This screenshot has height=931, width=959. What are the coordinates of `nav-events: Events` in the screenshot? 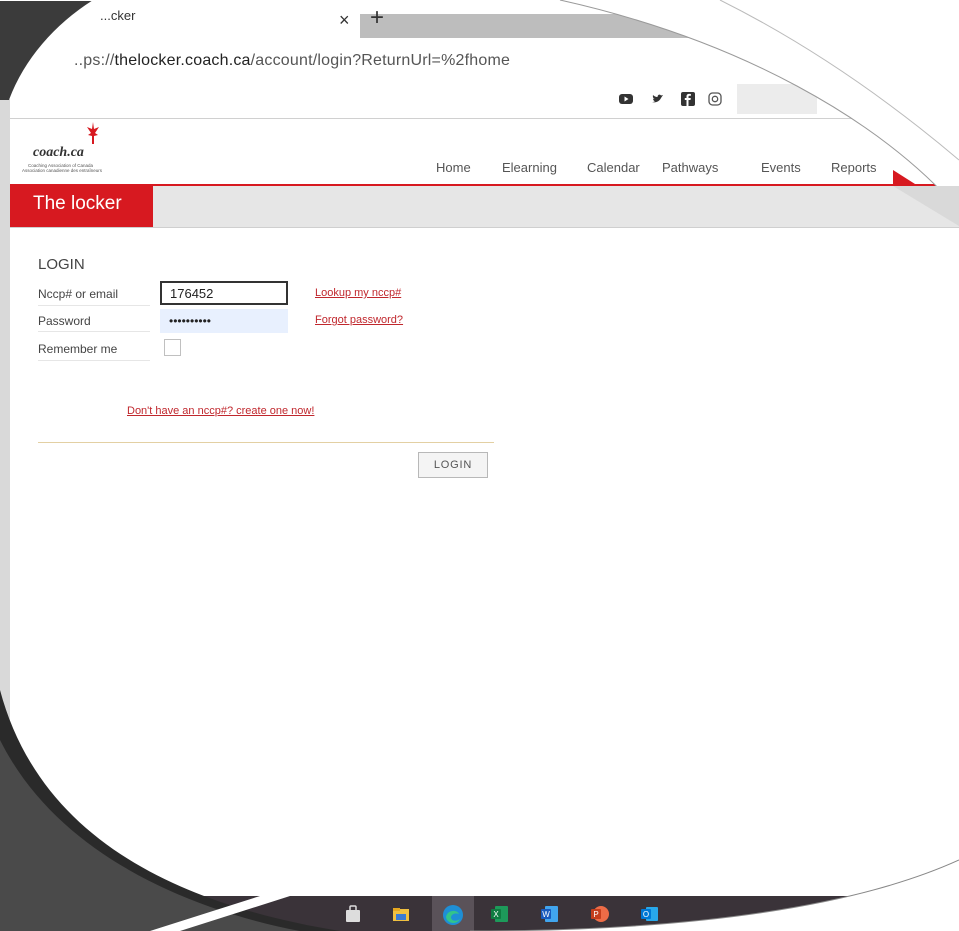 It's located at (781, 167).